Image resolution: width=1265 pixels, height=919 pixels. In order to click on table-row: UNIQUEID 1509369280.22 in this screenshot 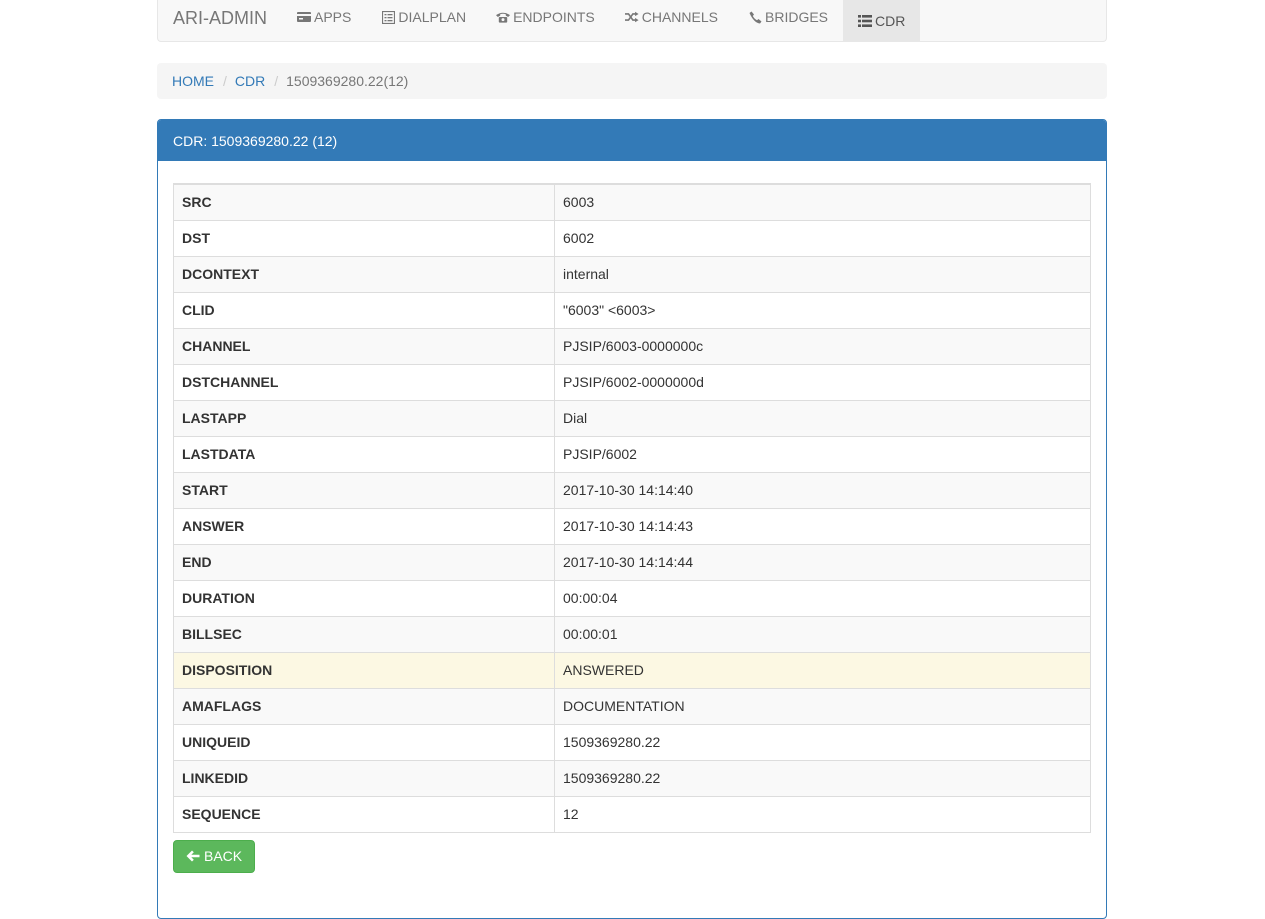, I will do `click(632, 742)`.